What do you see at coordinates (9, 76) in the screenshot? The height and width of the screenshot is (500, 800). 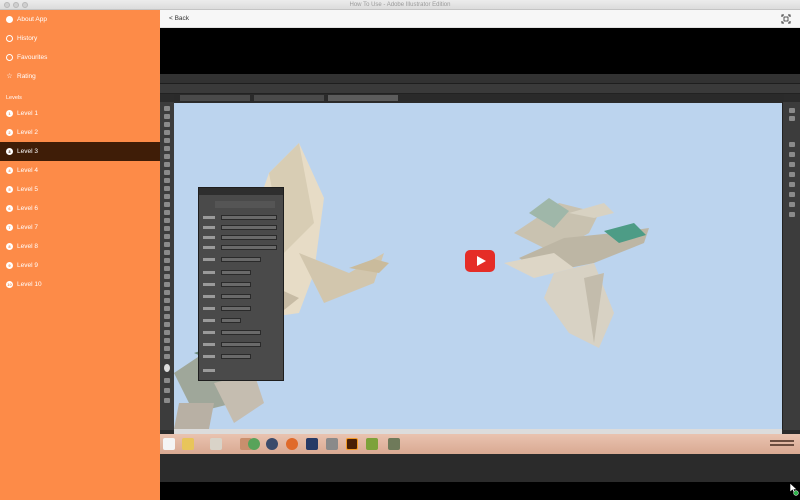 I see `star-icon: ☆` at bounding box center [9, 76].